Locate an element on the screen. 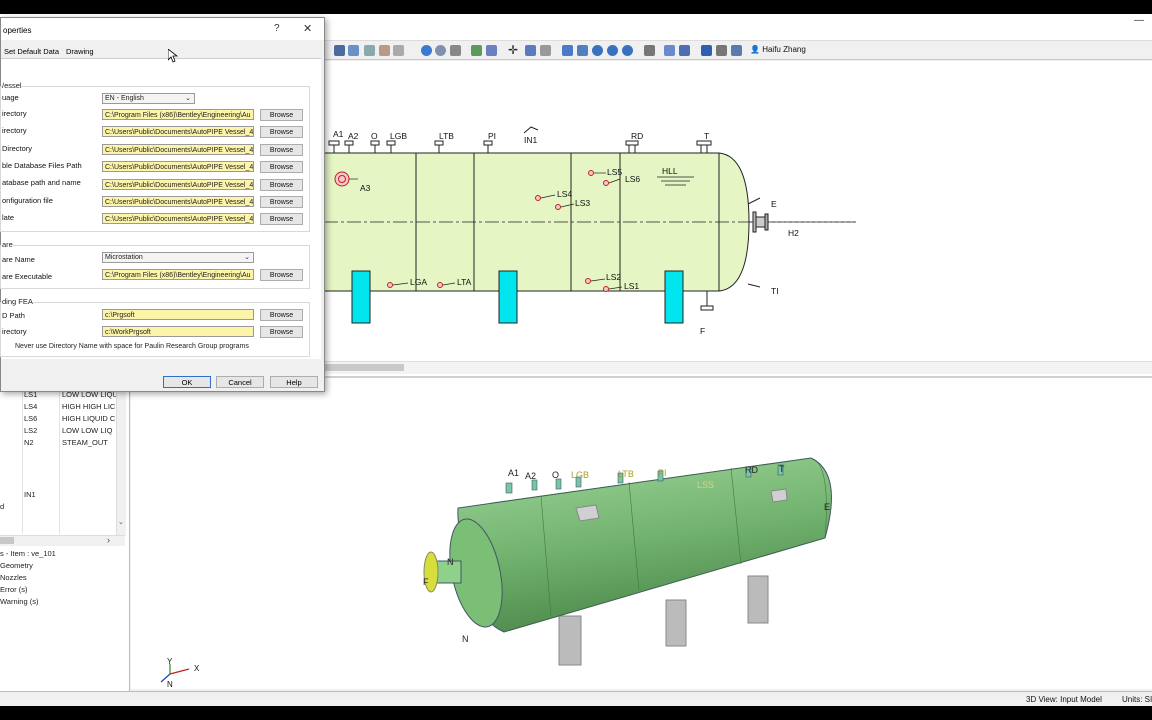 The image size is (1152, 720). list-horizontal-scrollbar: › is located at coordinates (62, 540).